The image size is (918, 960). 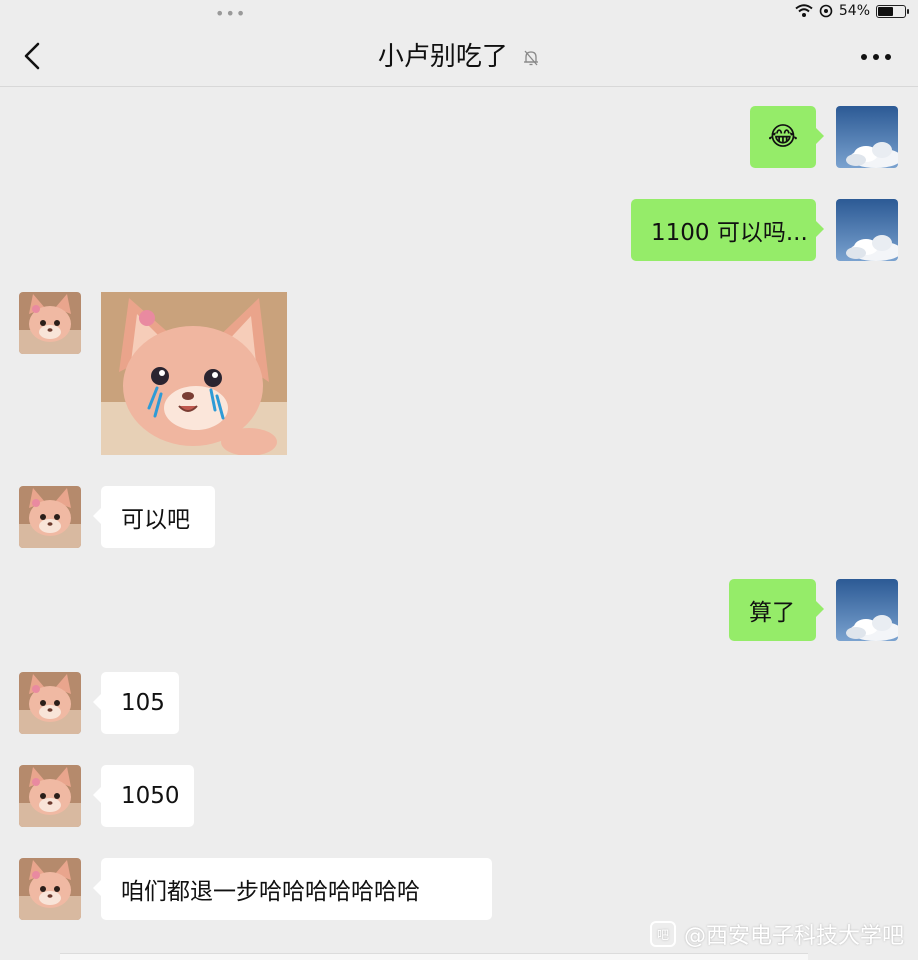 I want to click on watermark-text: @西安电子科技大学吧, so click(x=793, y=936).